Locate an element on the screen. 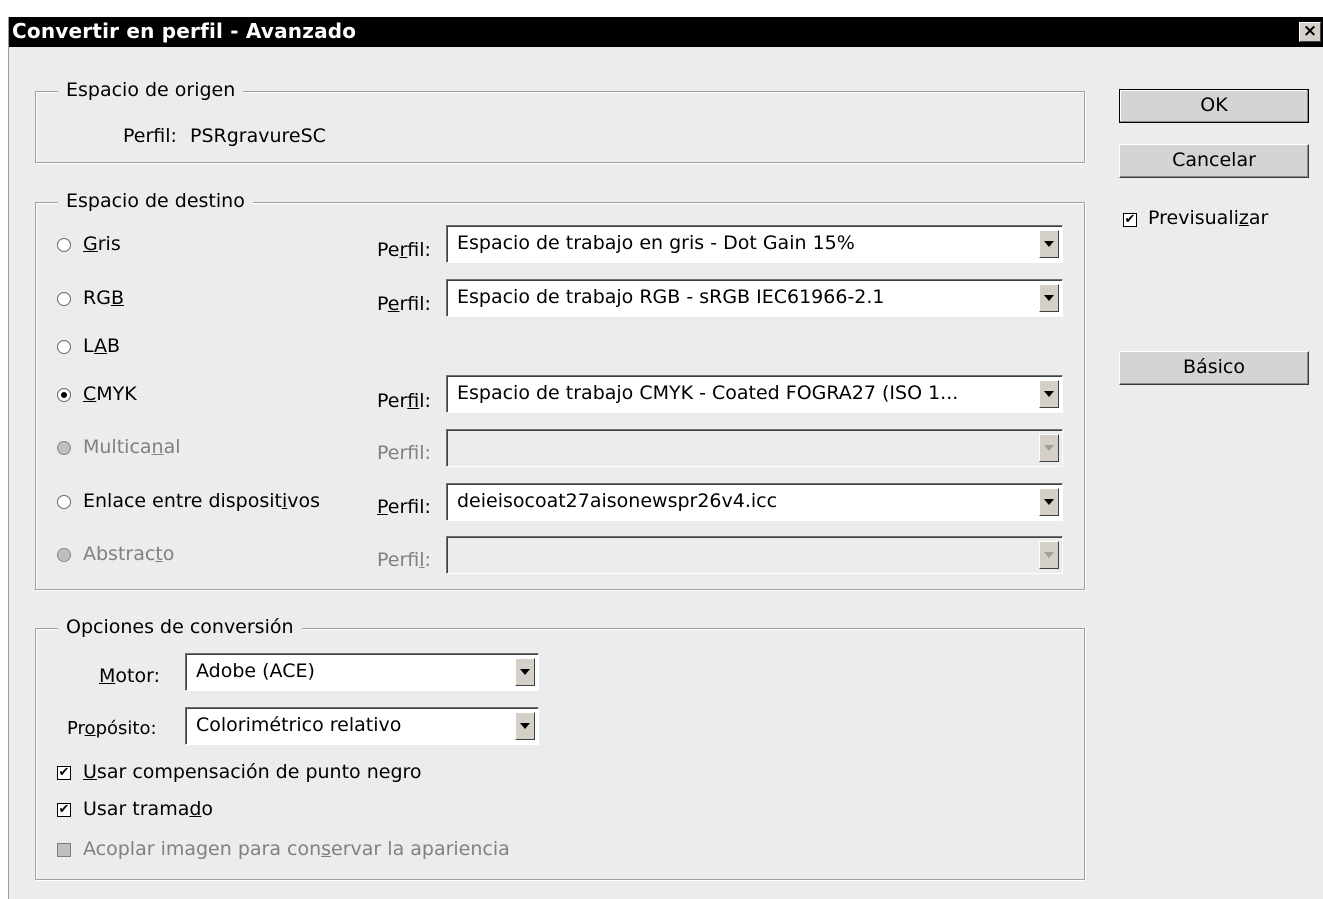 The height and width of the screenshot is (899, 1323). basic-button: Básico is located at coordinates (1214, 368).